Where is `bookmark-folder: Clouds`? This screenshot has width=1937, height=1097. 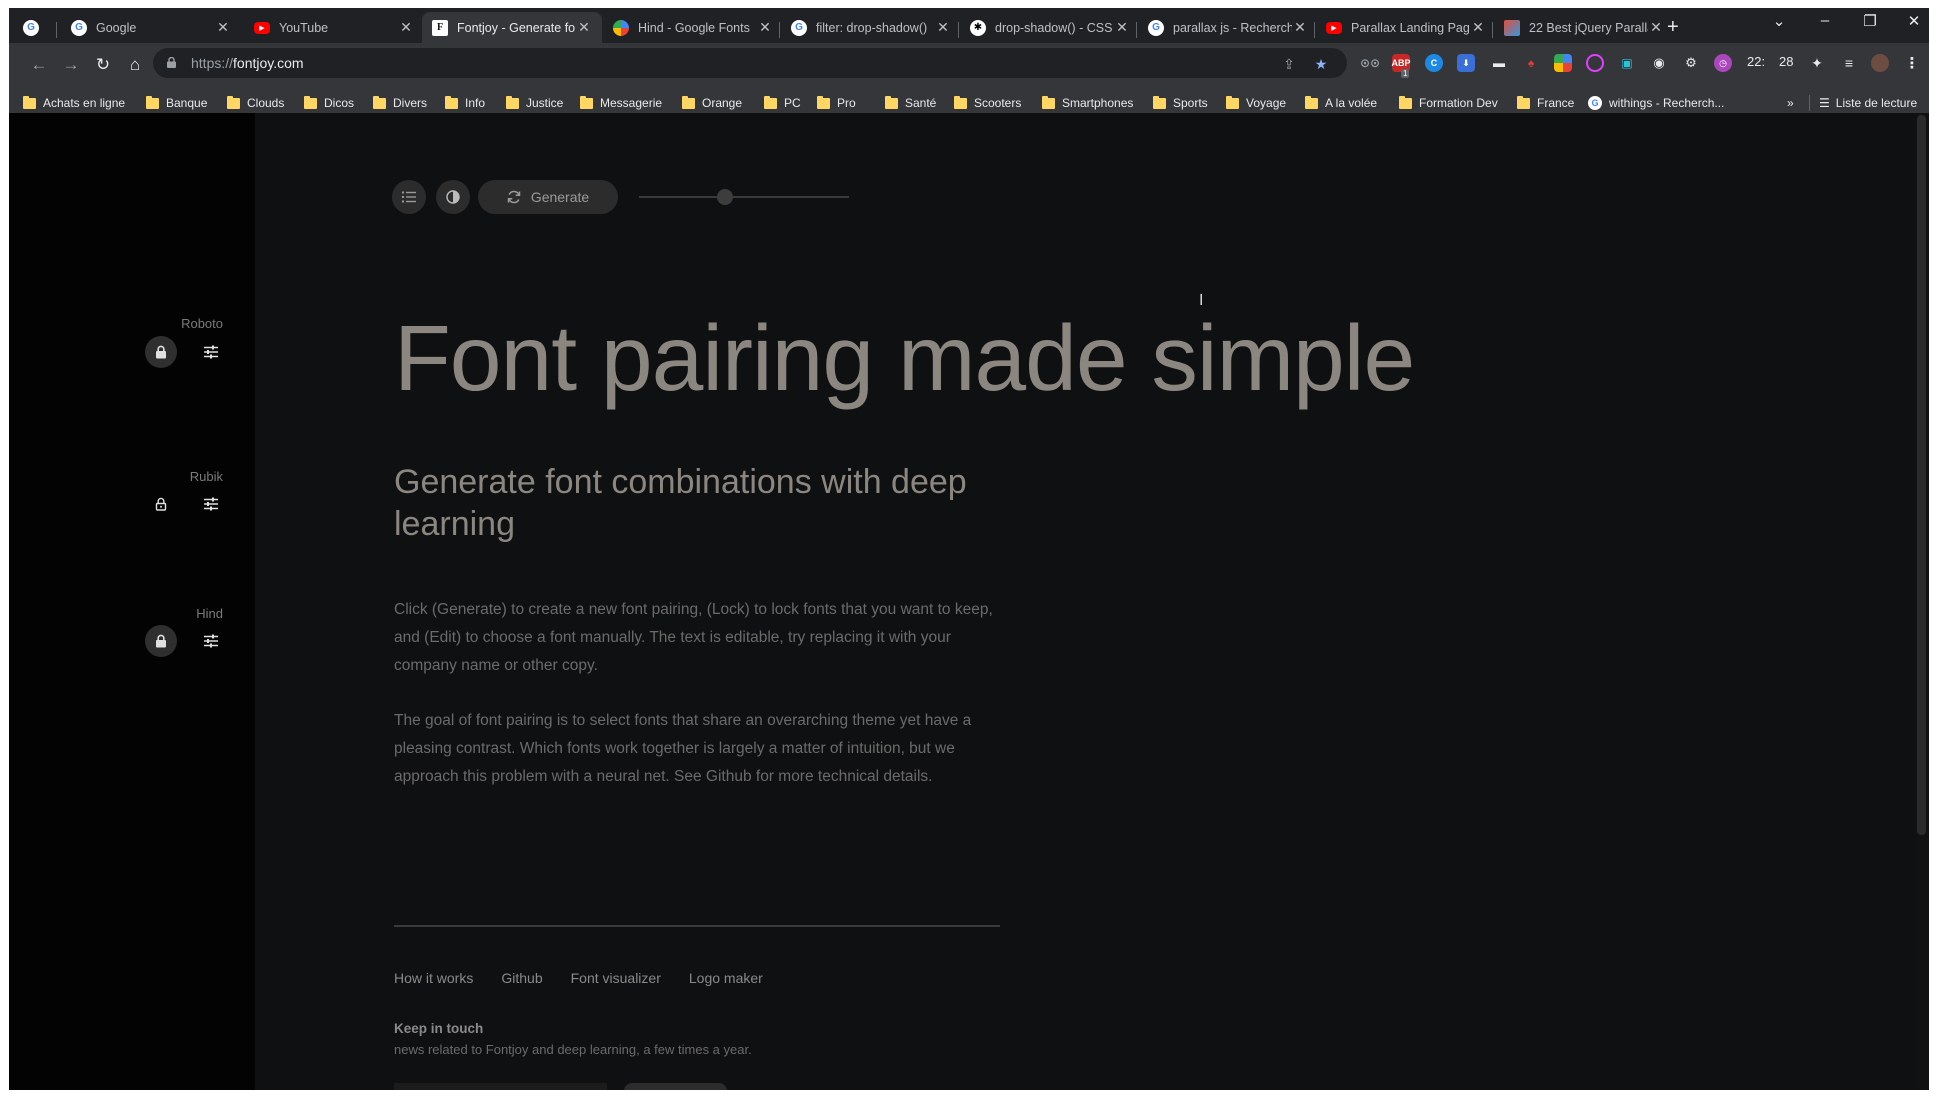 bookmark-folder: Clouds is located at coordinates (255, 103).